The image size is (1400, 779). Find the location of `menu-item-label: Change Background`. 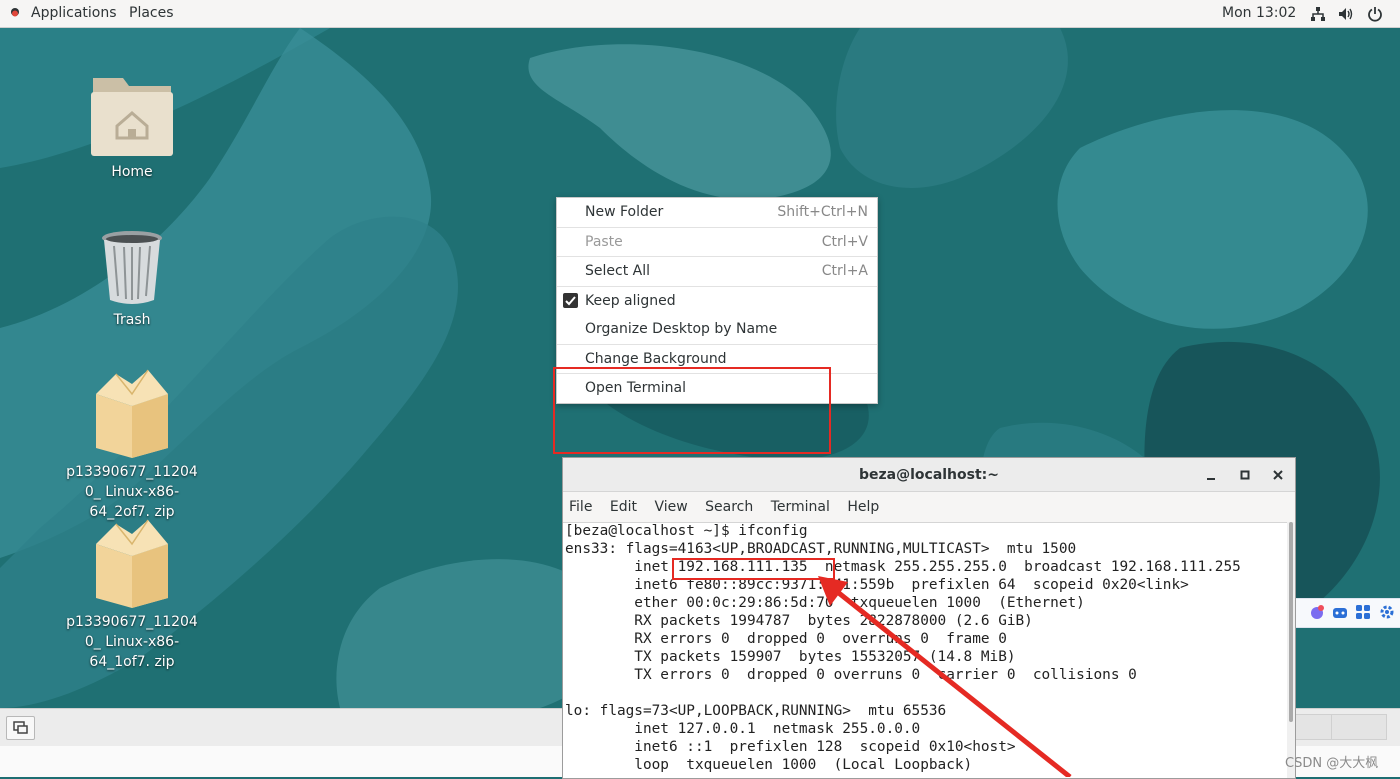

menu-item-label: Change Background is located at coordinates (656, 358).